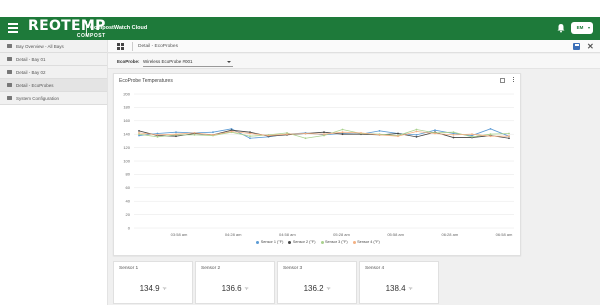 The height and width of the screenshot is (305, 600). I want to click on sidebar-item-label: Bay Overview - All Bays, so click(40, 46).